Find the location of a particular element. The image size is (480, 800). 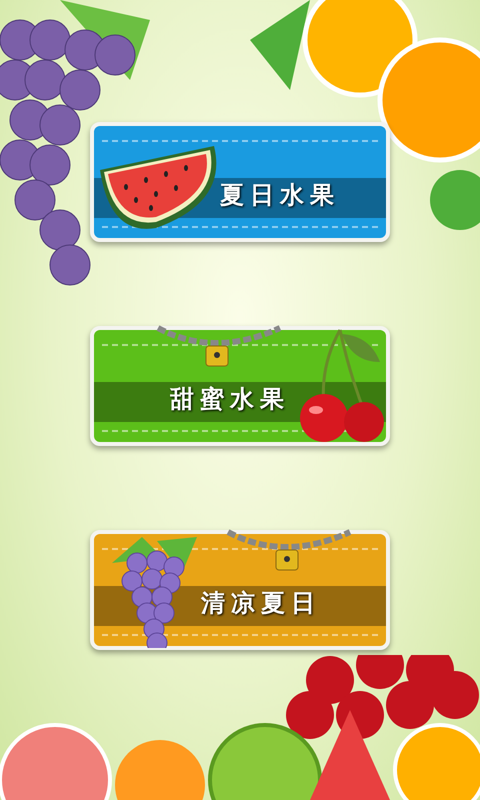

level-button: 夏日水果 is located at coordinates (240, 182).